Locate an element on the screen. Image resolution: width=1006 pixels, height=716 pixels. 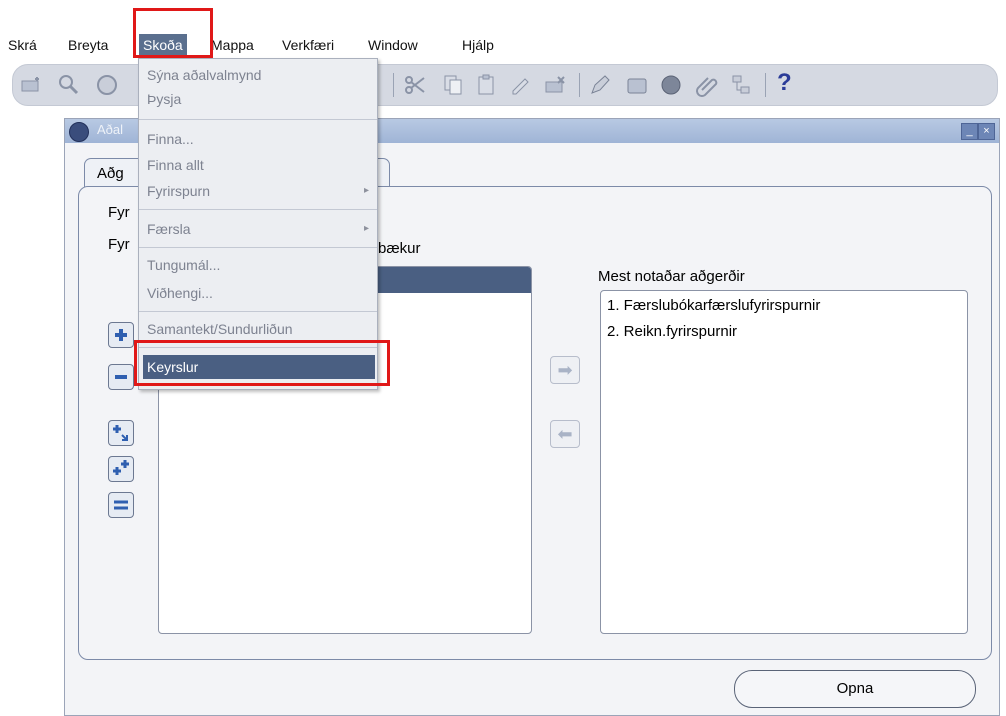
find-icon is located at coordinates (69, 85).